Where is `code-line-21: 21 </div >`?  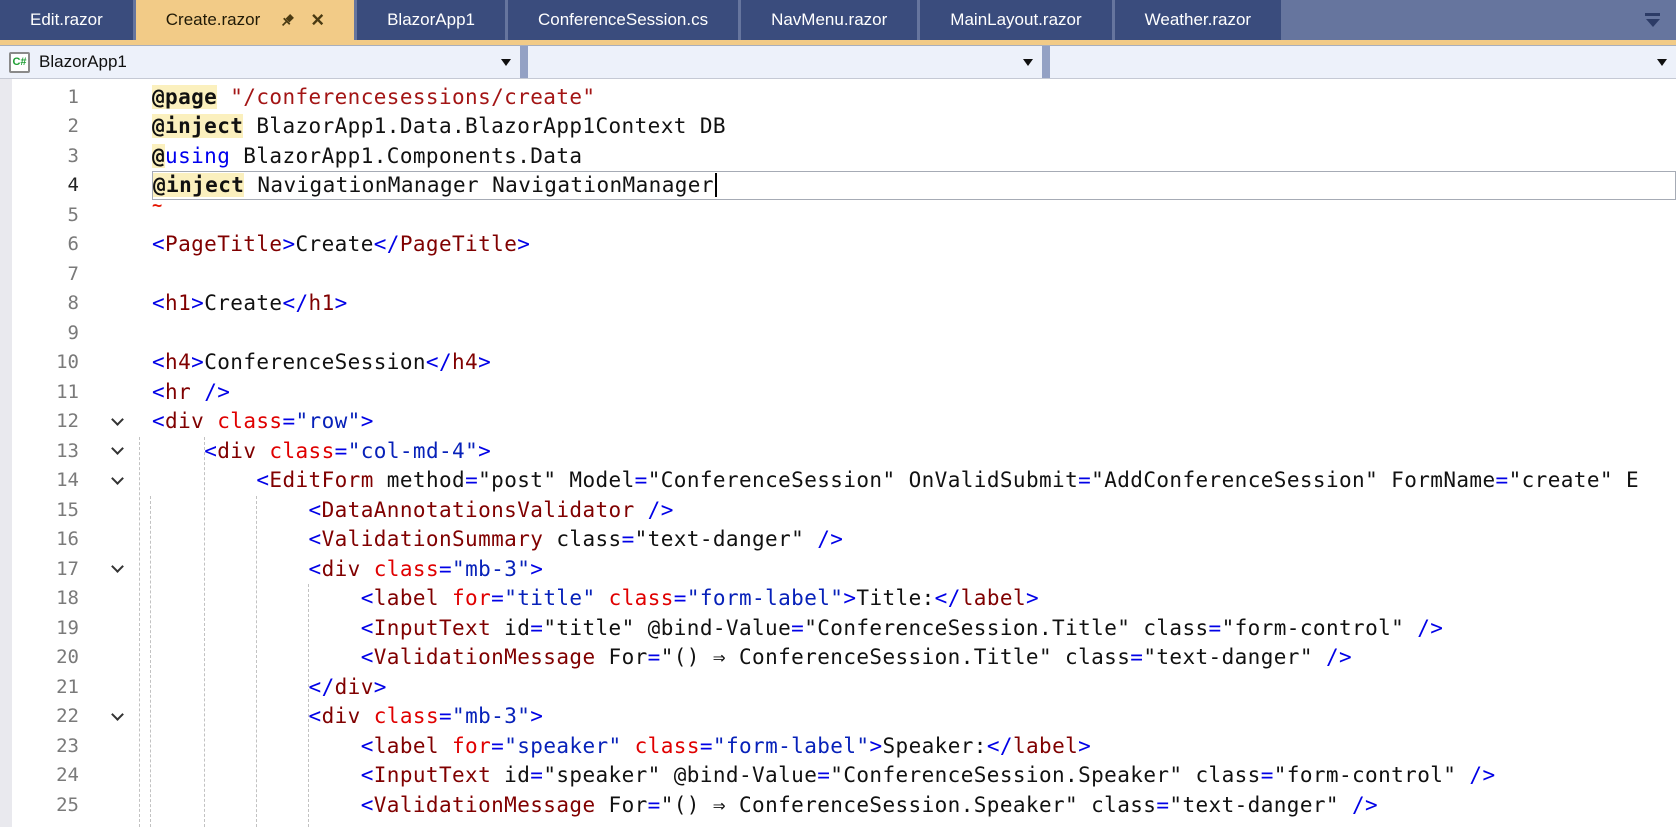 code-line-21: 21 </div > is located at coordinates (838, 687).